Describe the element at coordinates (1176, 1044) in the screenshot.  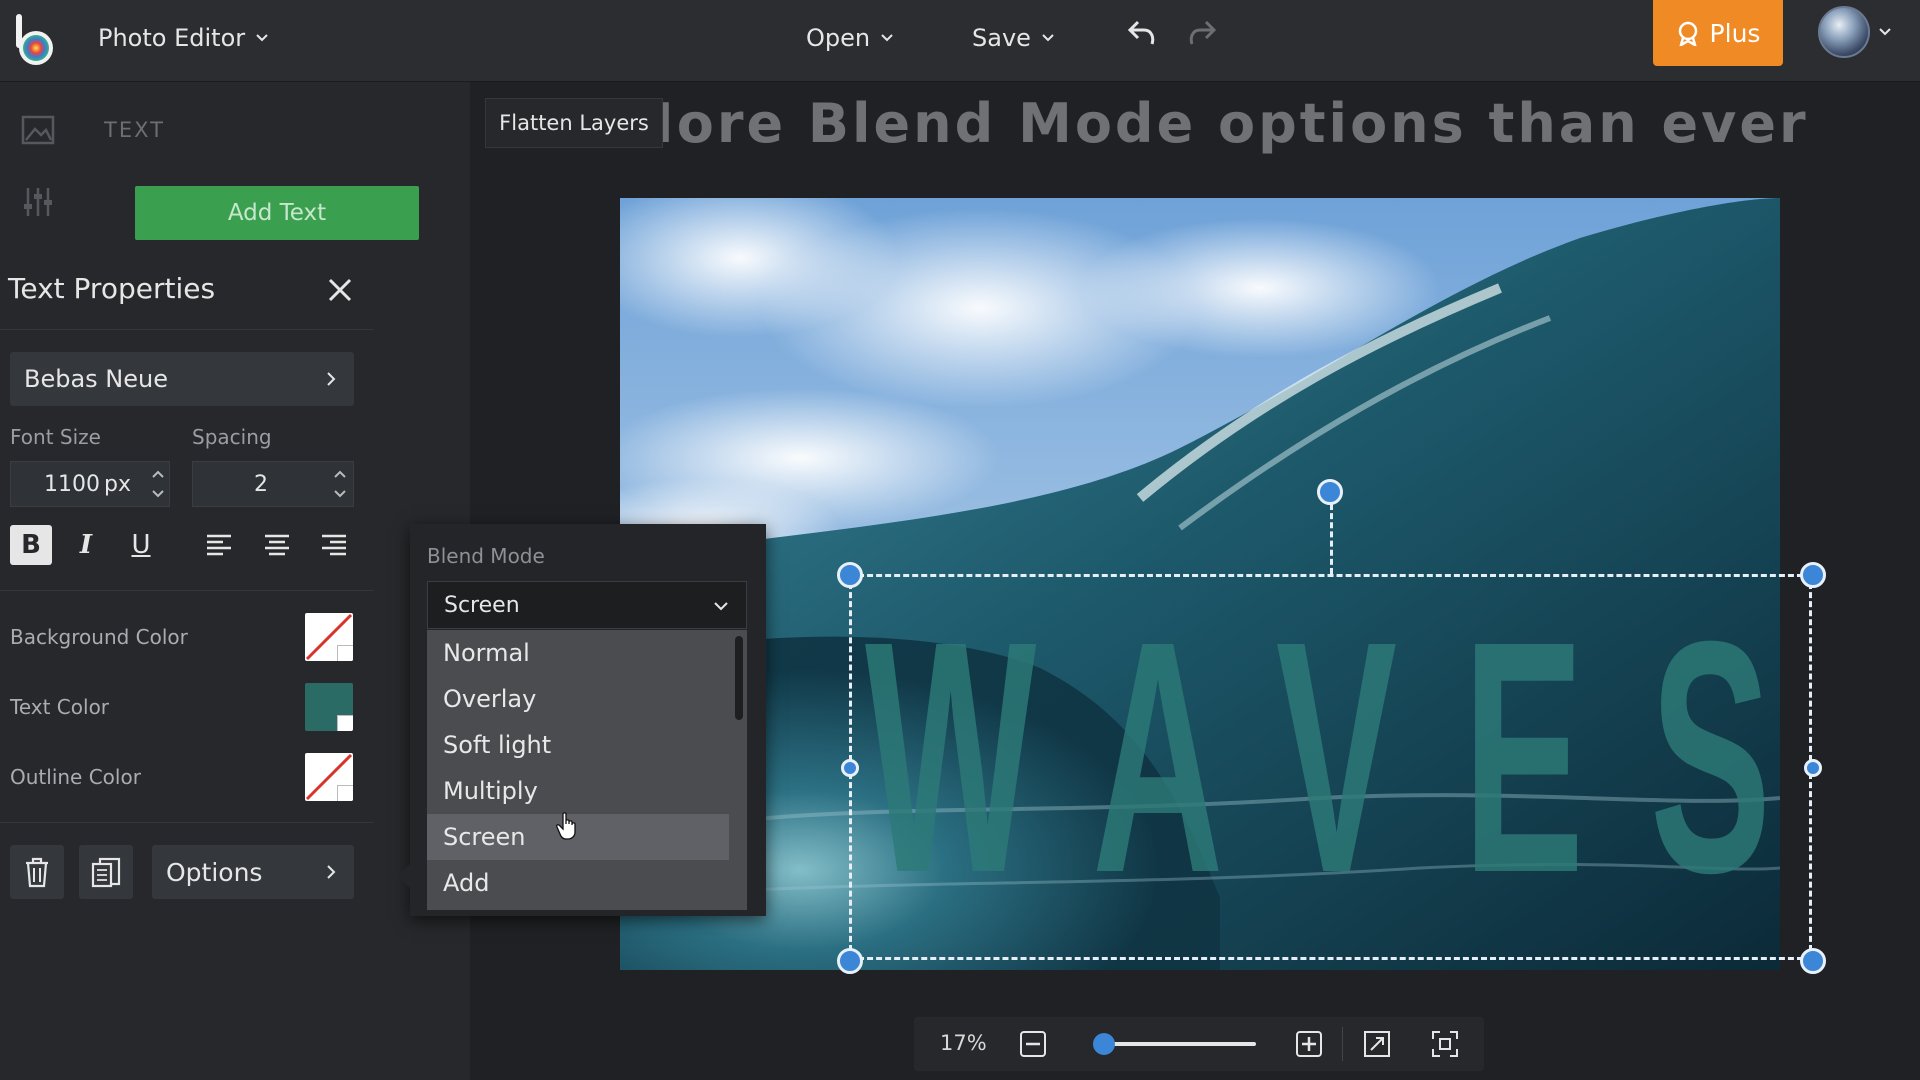
I see `zoom-slider-track` at that location.